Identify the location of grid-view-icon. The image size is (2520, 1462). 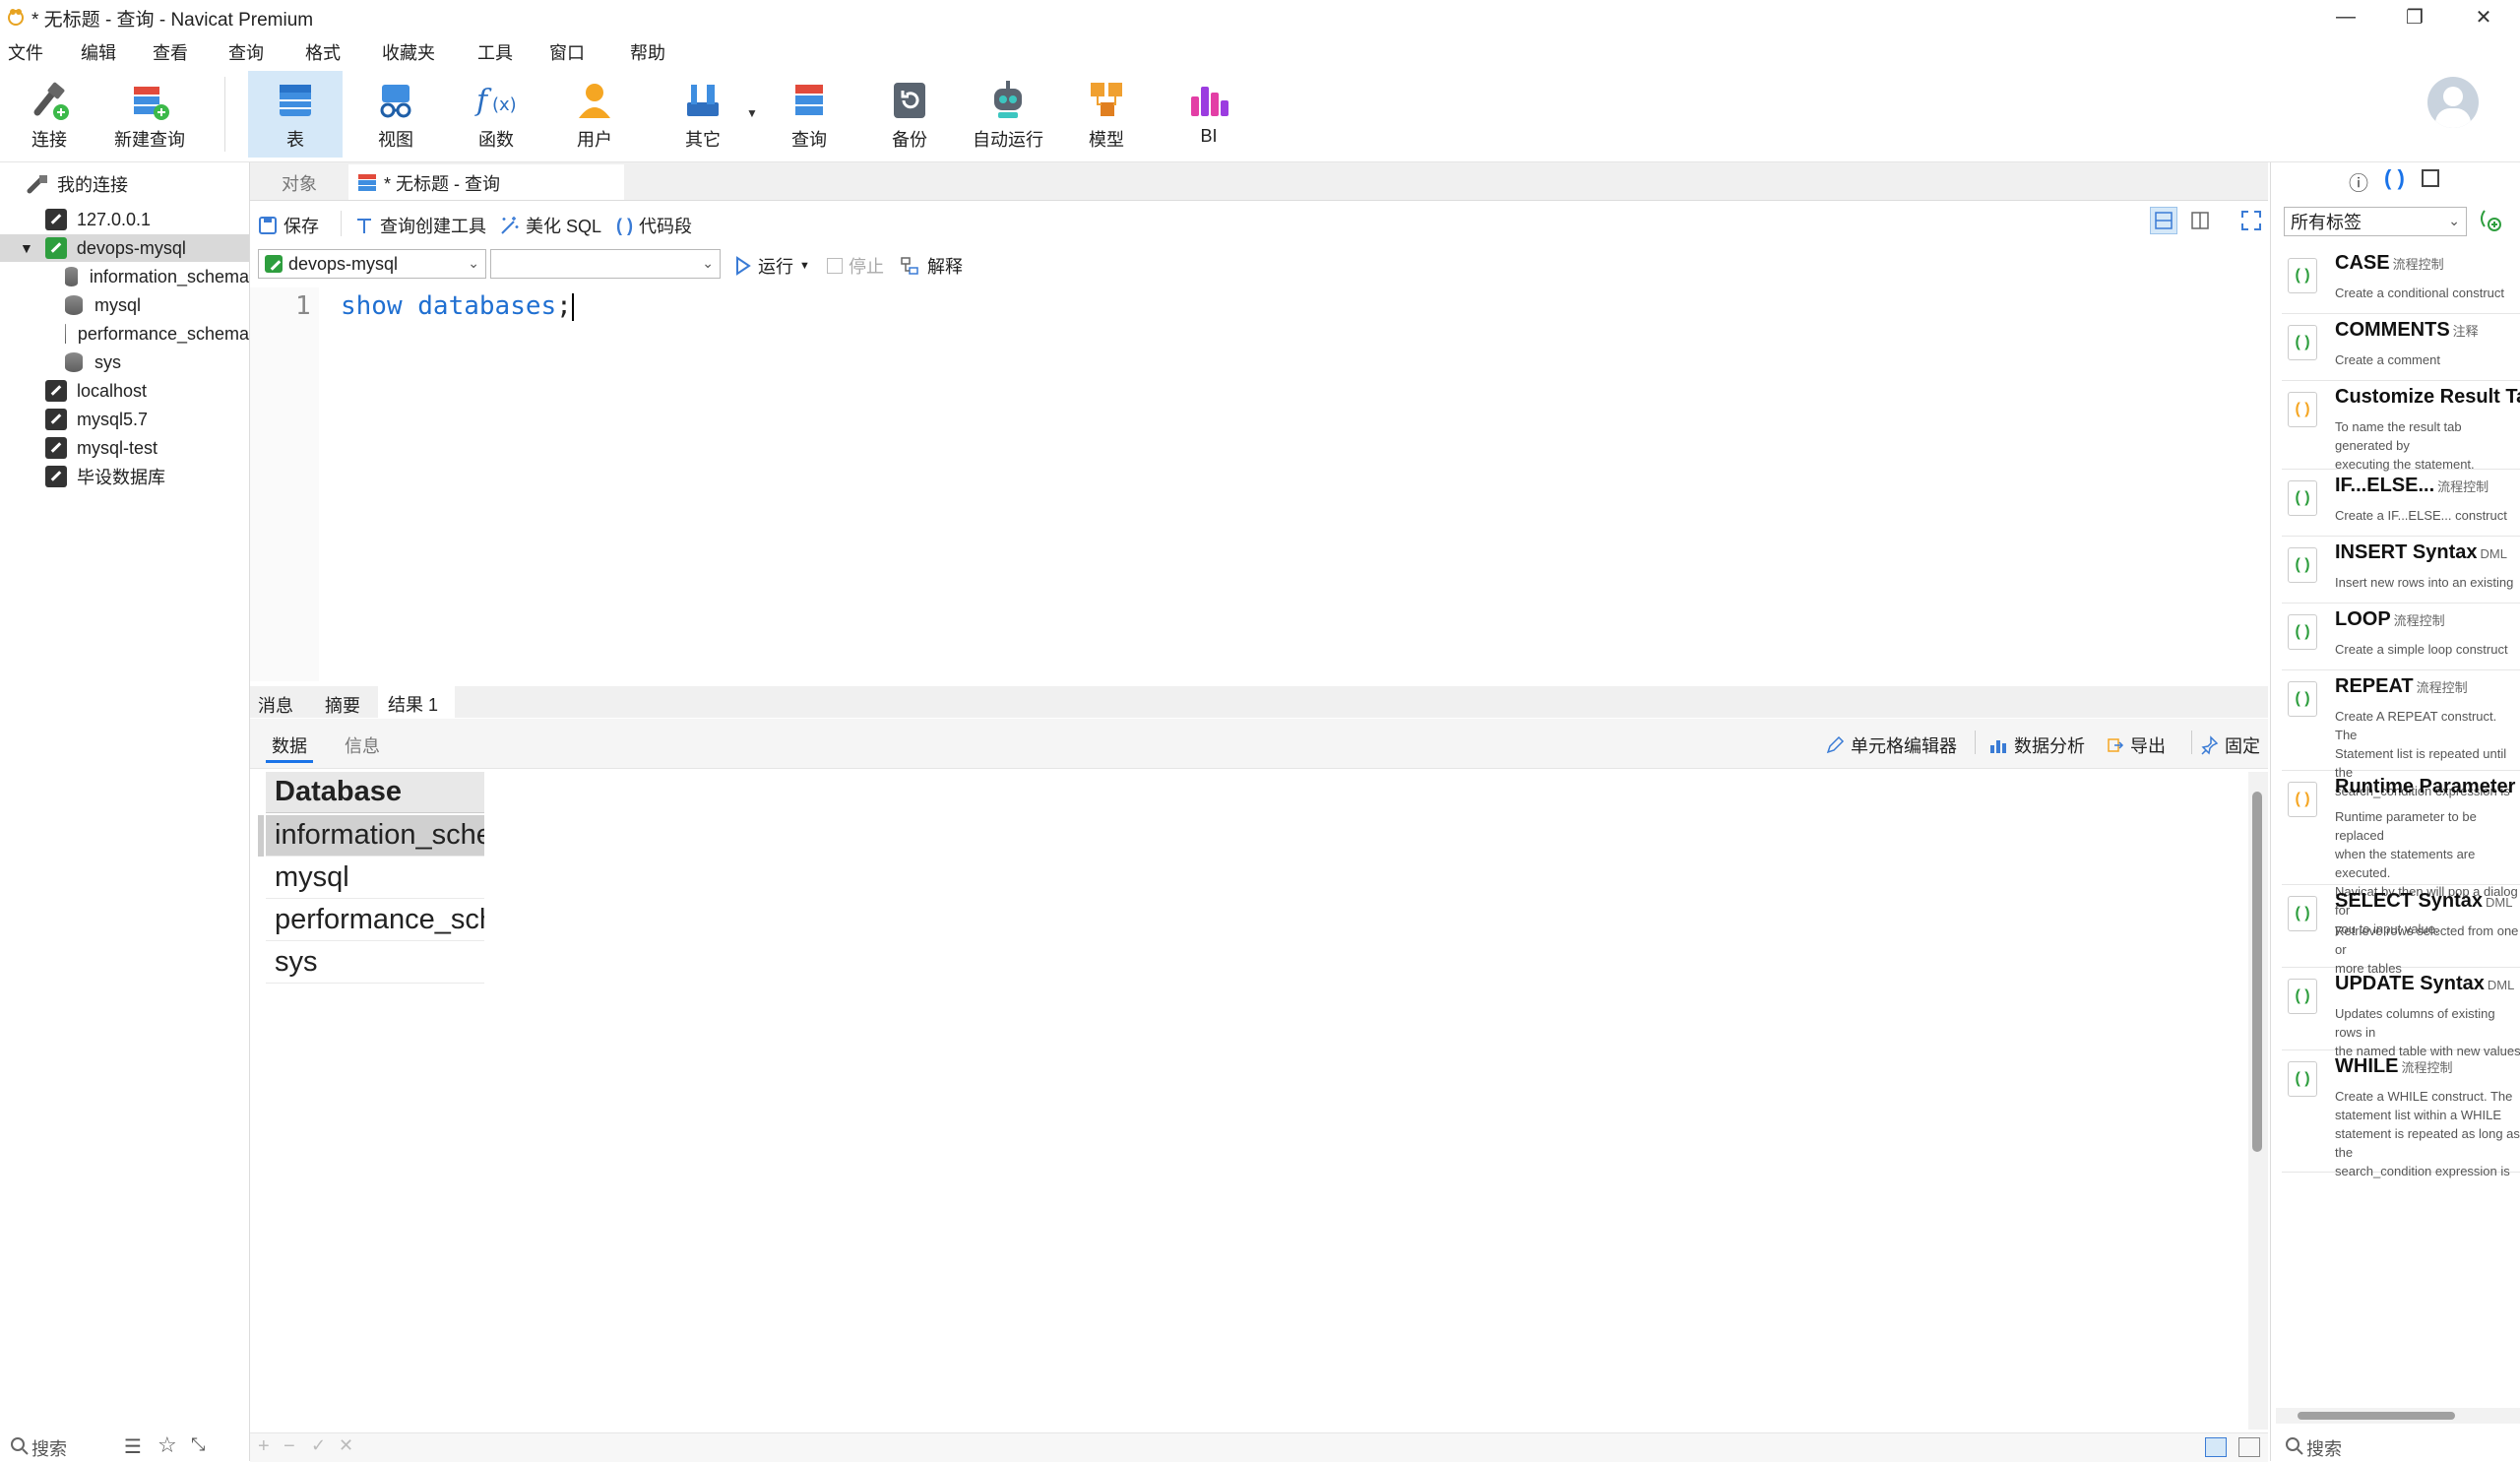
(2216, 1447).